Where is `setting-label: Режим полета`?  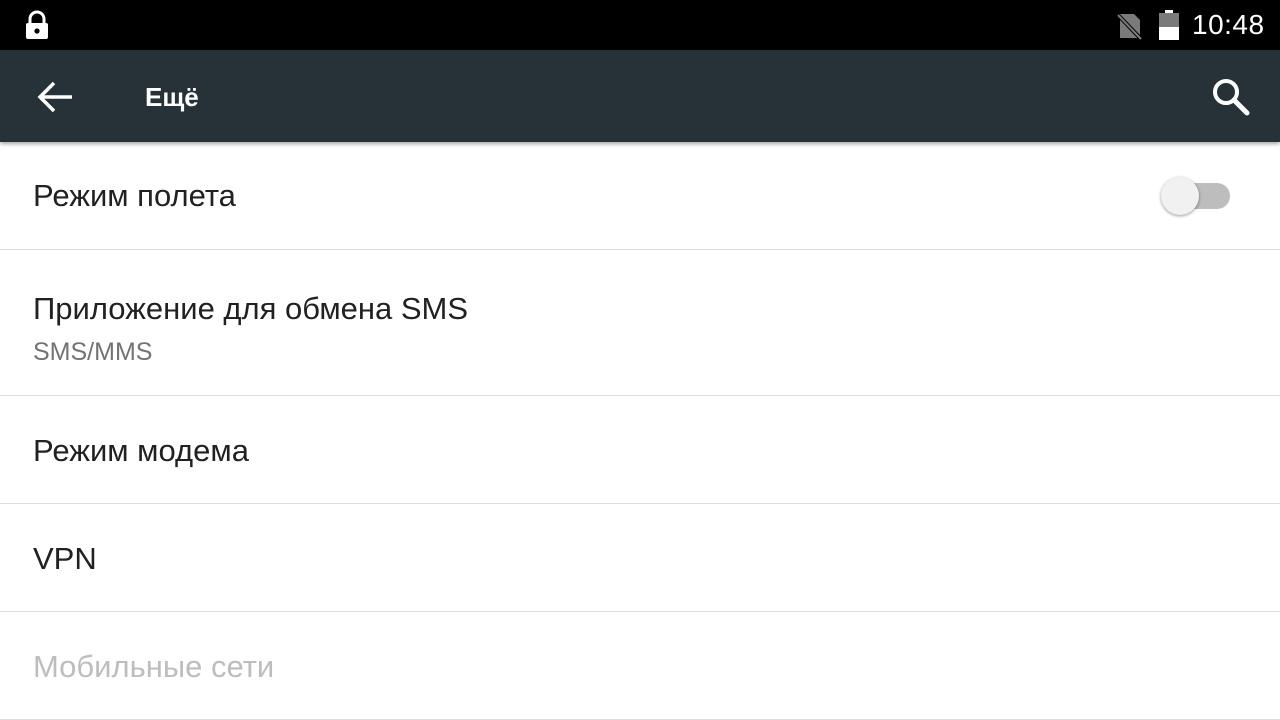
setting-label: Режим полета is located at coordinates (134, 195).